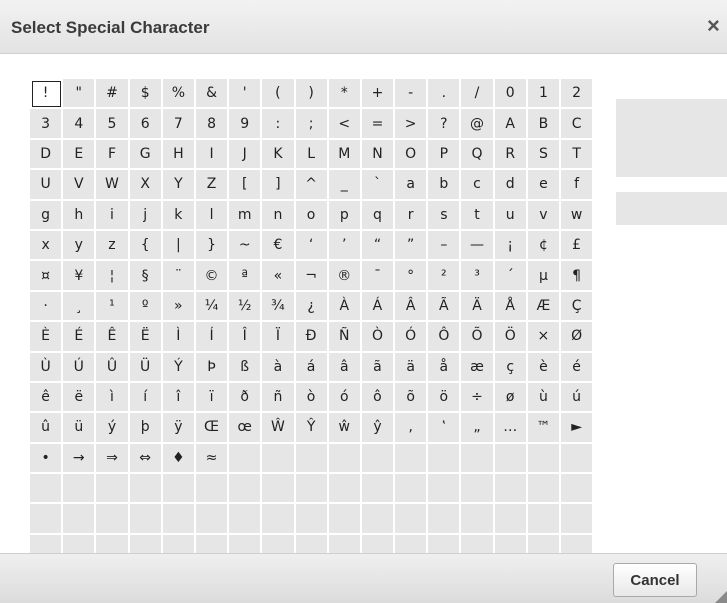 This screenshot has height=603, width=727. What do you see at coordinates (47, 337) in the screenshot?
I see `character-cell: È` at bounding box center [47, 337].